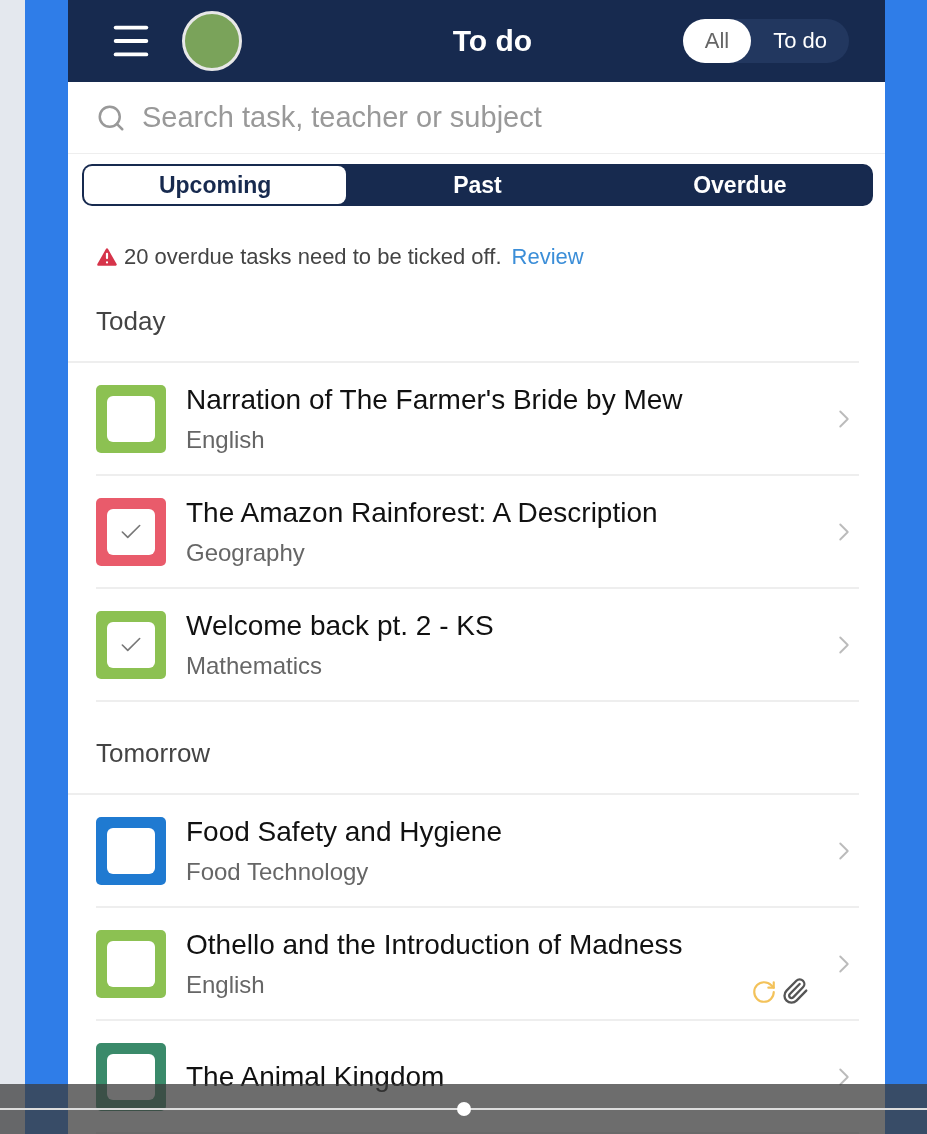  Describe the element at coordinates (477, 964) in the screenshot. I see `task-row: Othello and the Introduction of Madness English` at that location.